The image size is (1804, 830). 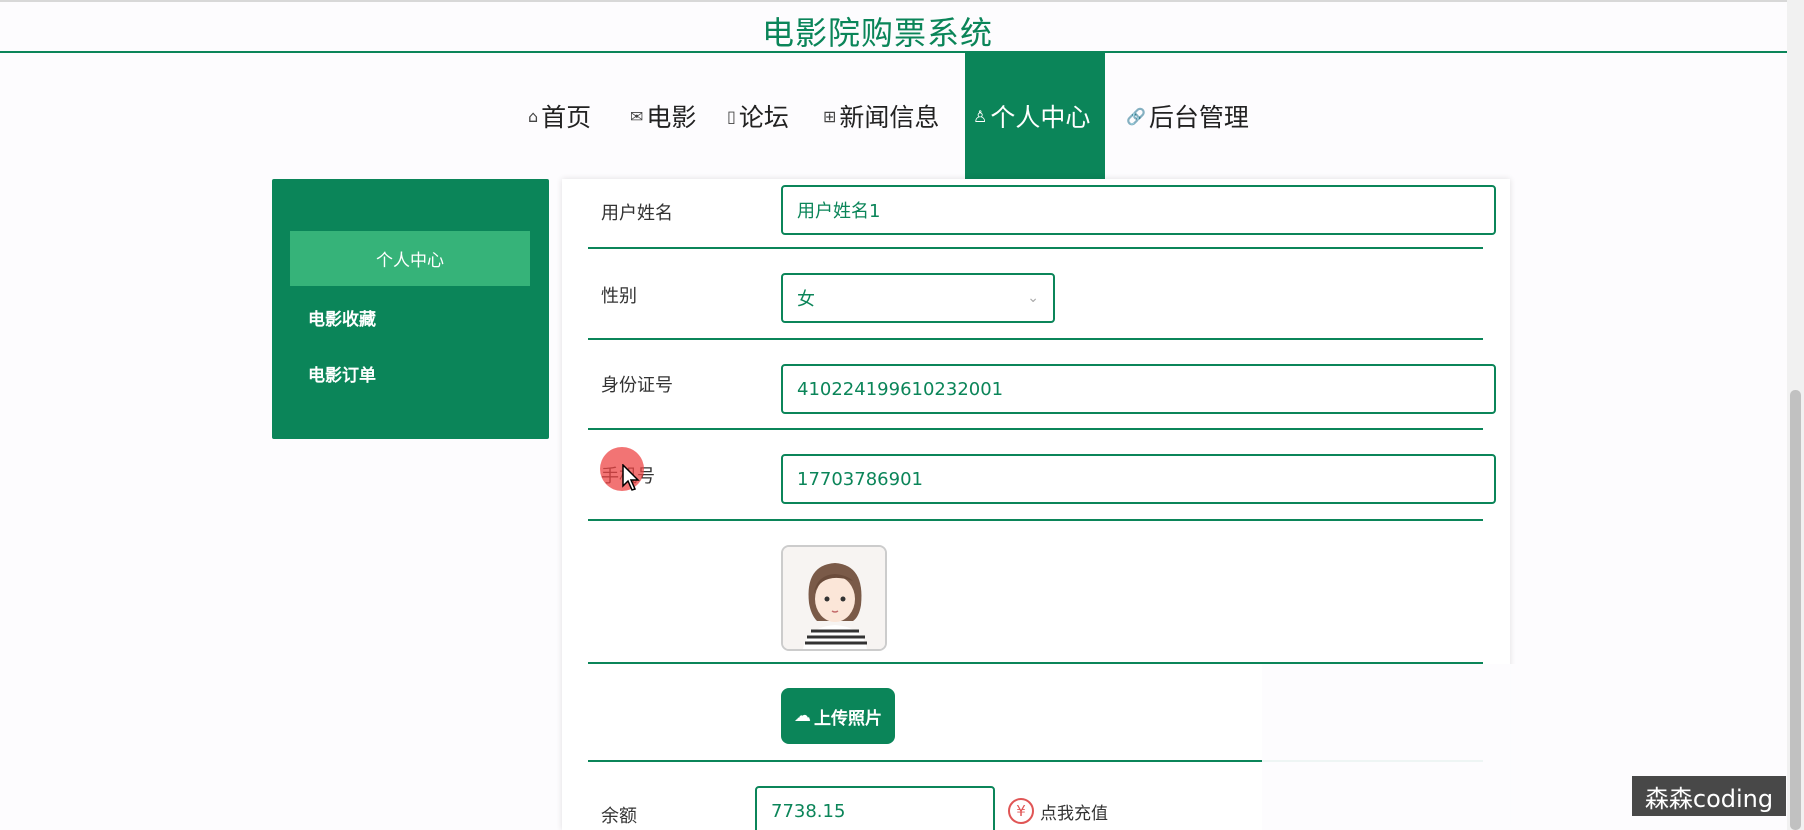 What do you see at coordinates (1040, 117) in the screenshot?
I see `nav-label-personal-center: 个人中心` at bounding box center [1040, 117].